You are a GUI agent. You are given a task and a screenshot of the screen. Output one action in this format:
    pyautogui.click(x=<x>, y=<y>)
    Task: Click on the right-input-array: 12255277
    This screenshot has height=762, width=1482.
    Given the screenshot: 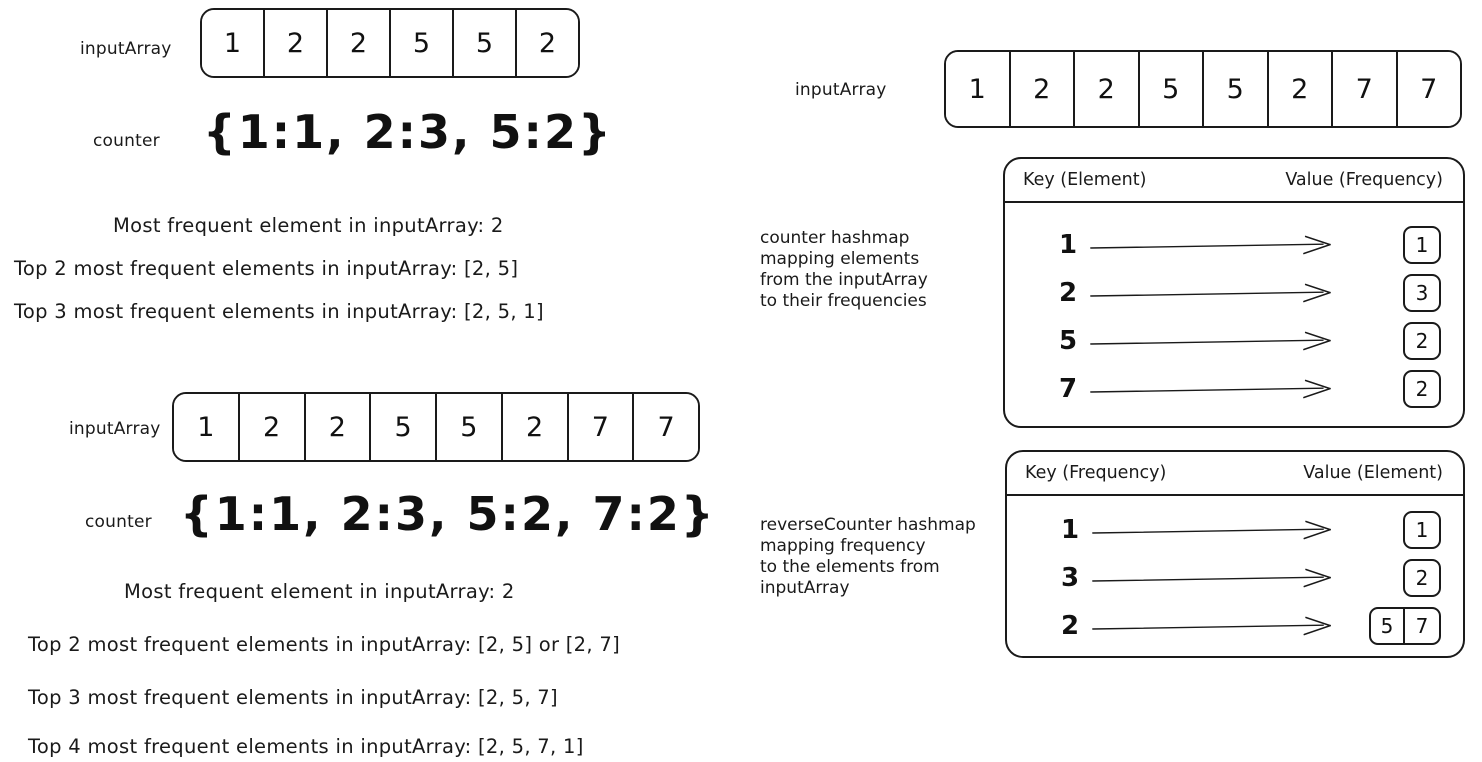 What is the action you would take?
    pyautogui.click(x=1203, y=89)
    